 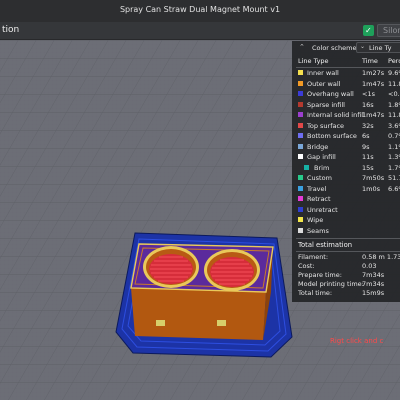 What do you see at coordinates (313, 61) in the screenshot?
I see `column-line-type: Line Type` at bounding box center [313, 61].